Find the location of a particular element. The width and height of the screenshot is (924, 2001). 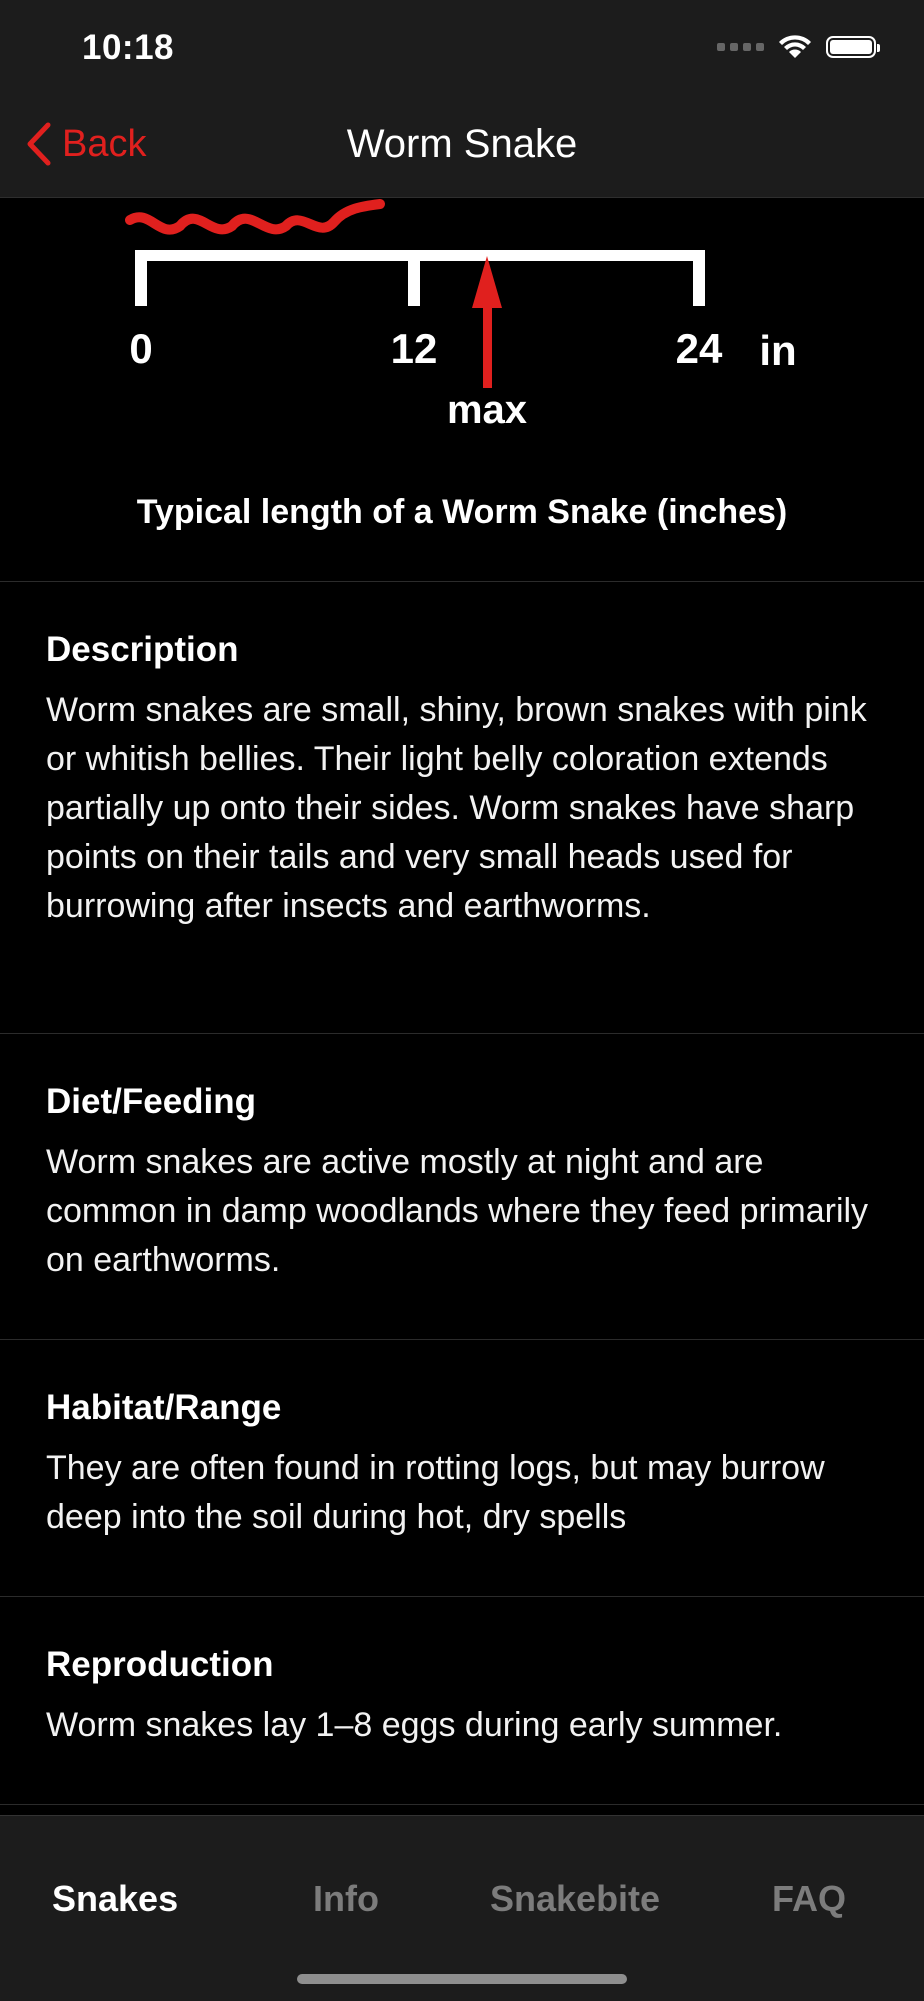

section-title: Reproduction is located at coordinates (160, 1664).